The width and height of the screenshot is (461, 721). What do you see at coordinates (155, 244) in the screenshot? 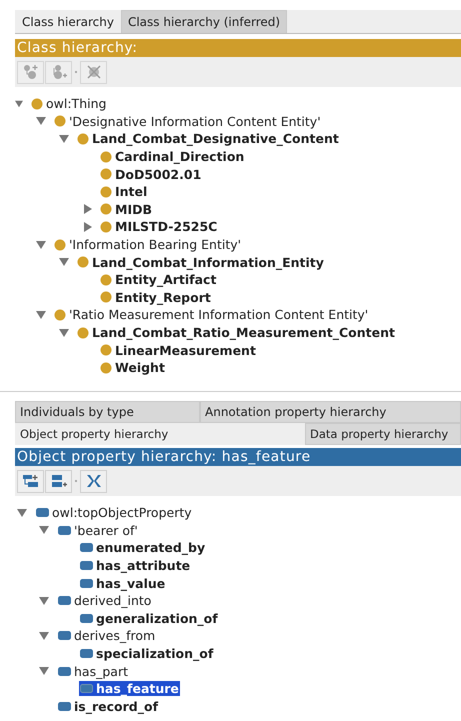
I see `tree-item: 'Information Bearing Entity'` at bounding box center [155, 244].